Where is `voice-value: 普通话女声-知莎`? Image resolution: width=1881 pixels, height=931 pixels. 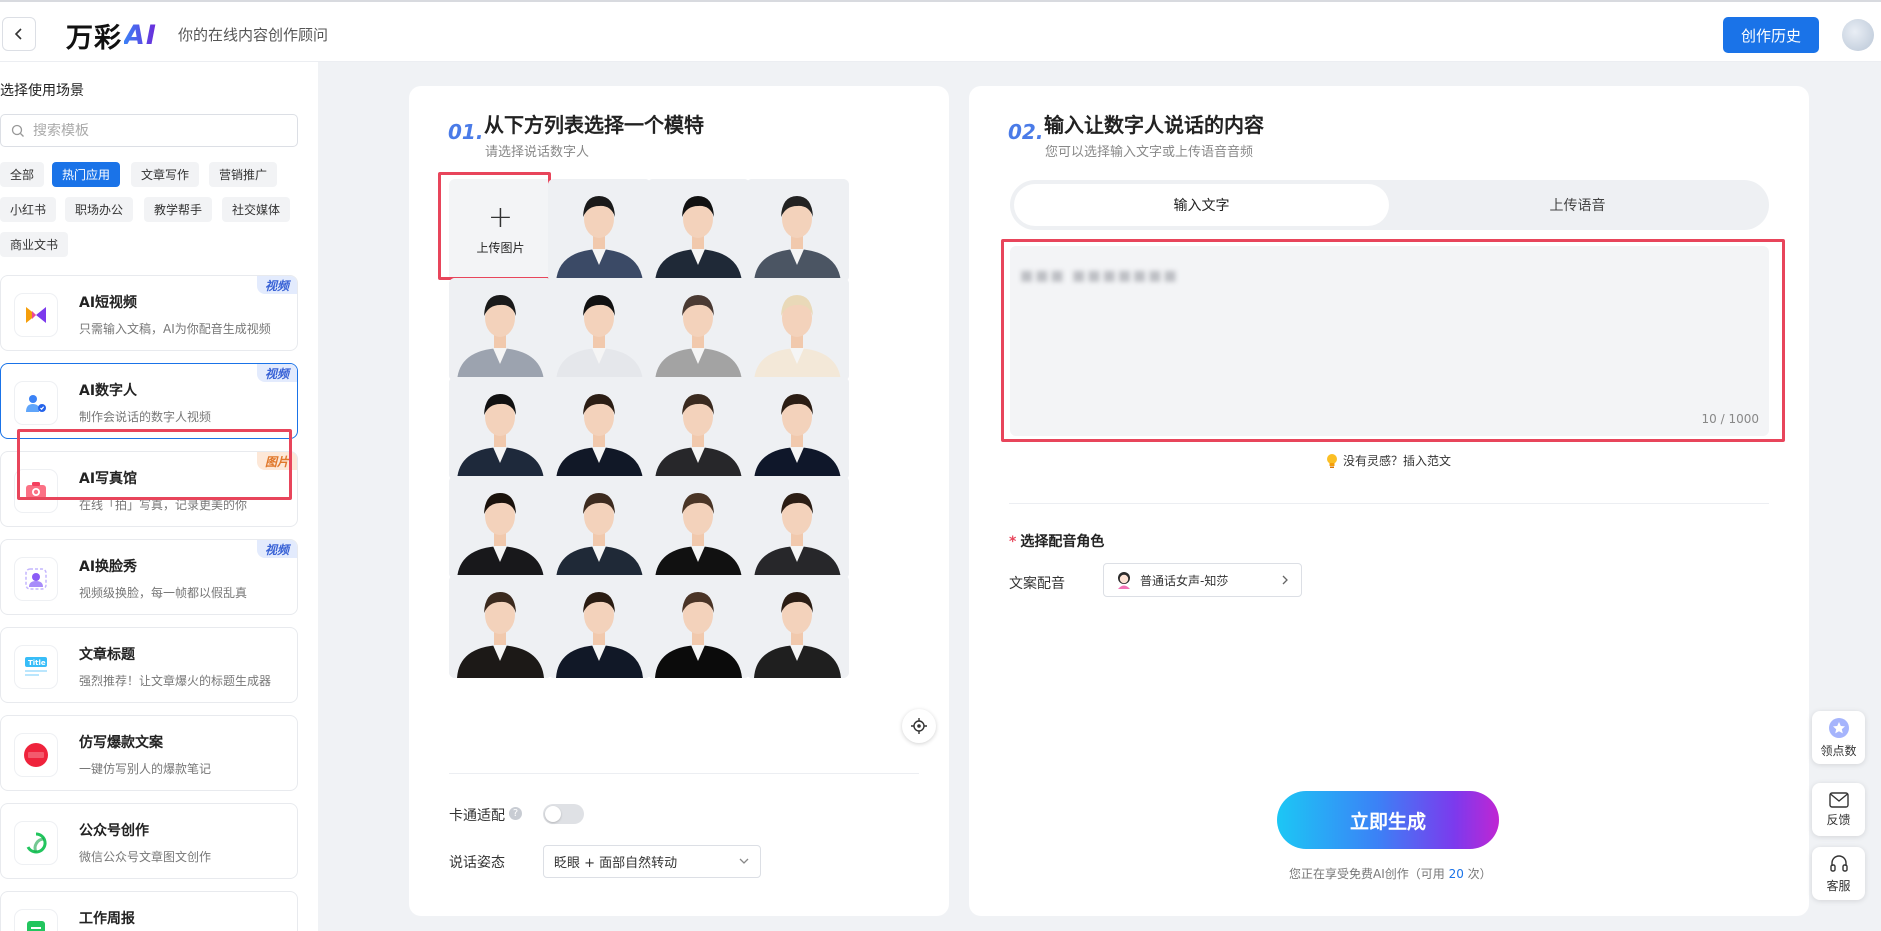 voice-value: 普通话女声-知莎 is located at coordinates (1184, 580).